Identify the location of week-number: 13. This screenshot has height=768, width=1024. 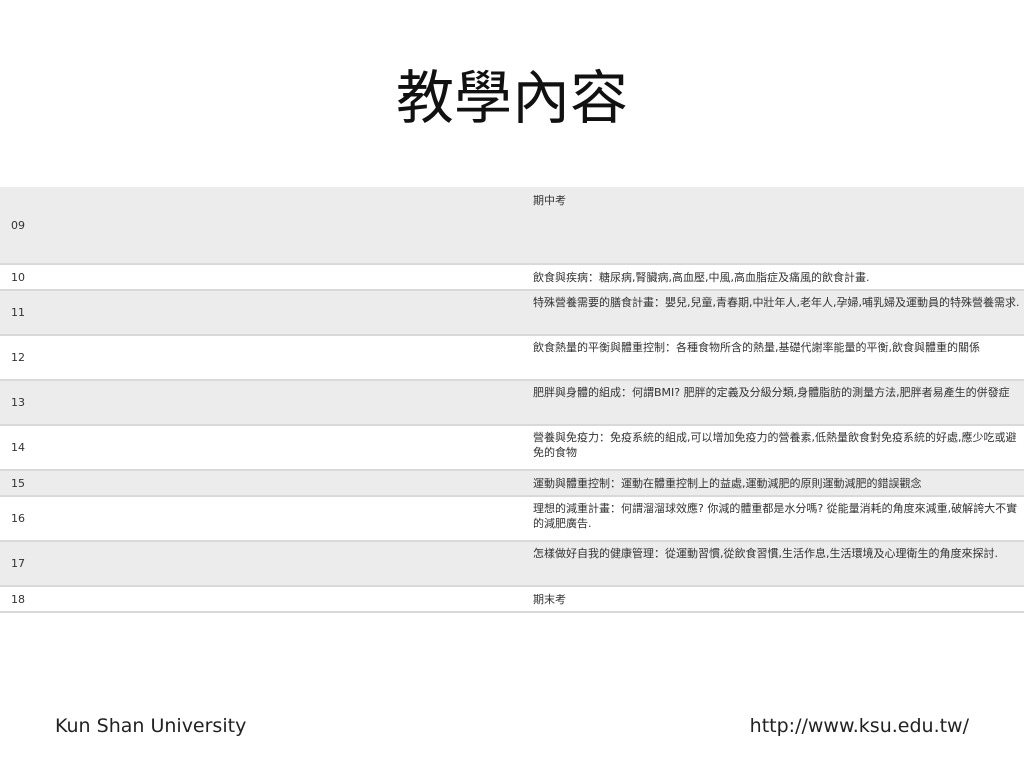
(261, 403).